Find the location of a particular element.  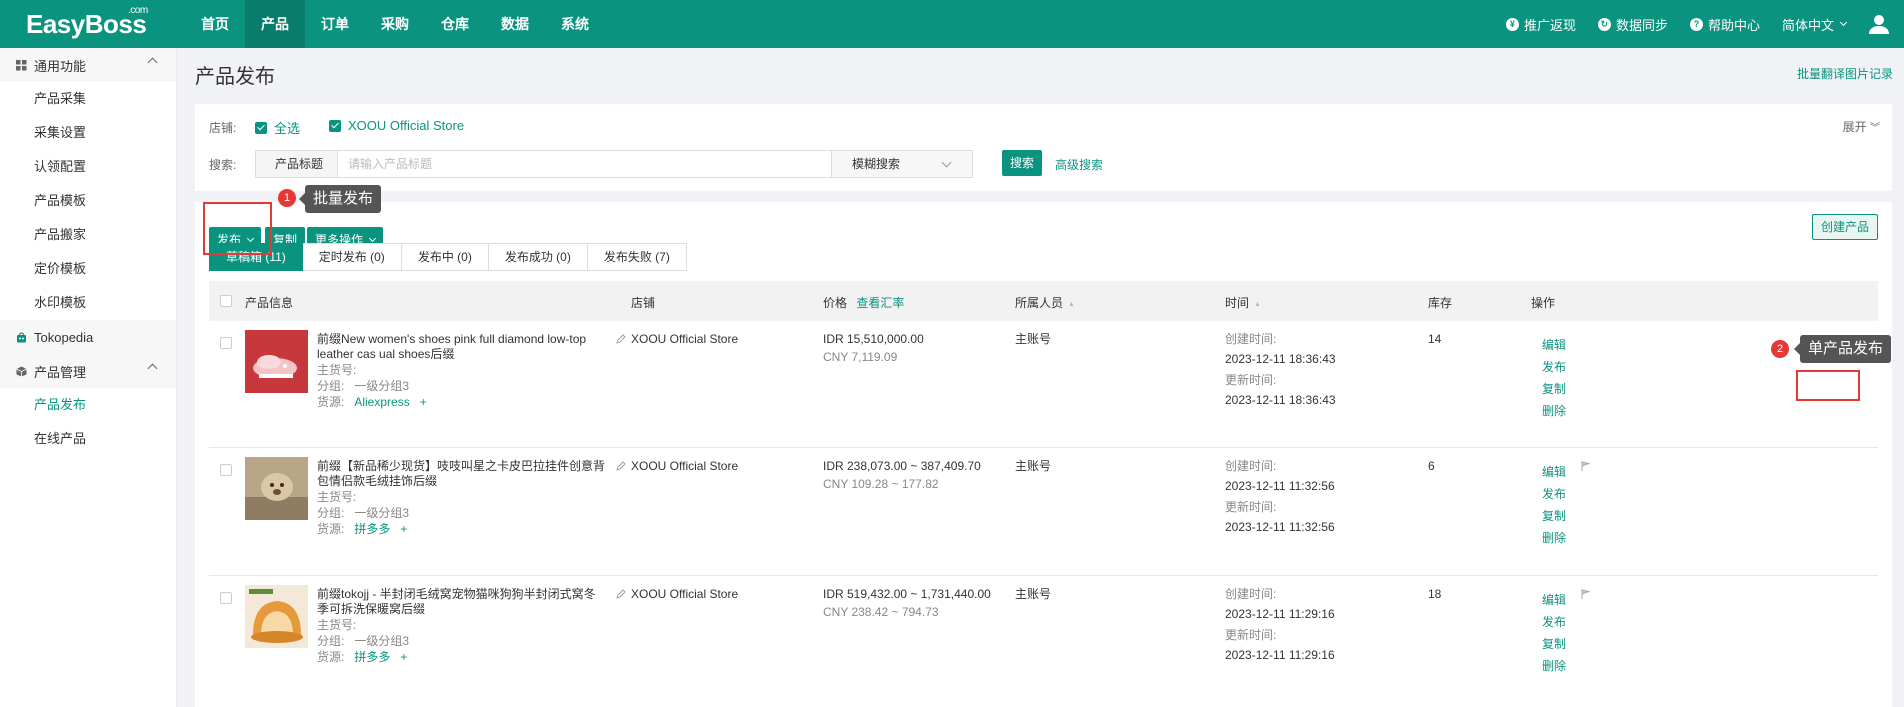

search-group: 产品标题 请输入产品标题 模糊搜索 is located at coordinates (614, 164).